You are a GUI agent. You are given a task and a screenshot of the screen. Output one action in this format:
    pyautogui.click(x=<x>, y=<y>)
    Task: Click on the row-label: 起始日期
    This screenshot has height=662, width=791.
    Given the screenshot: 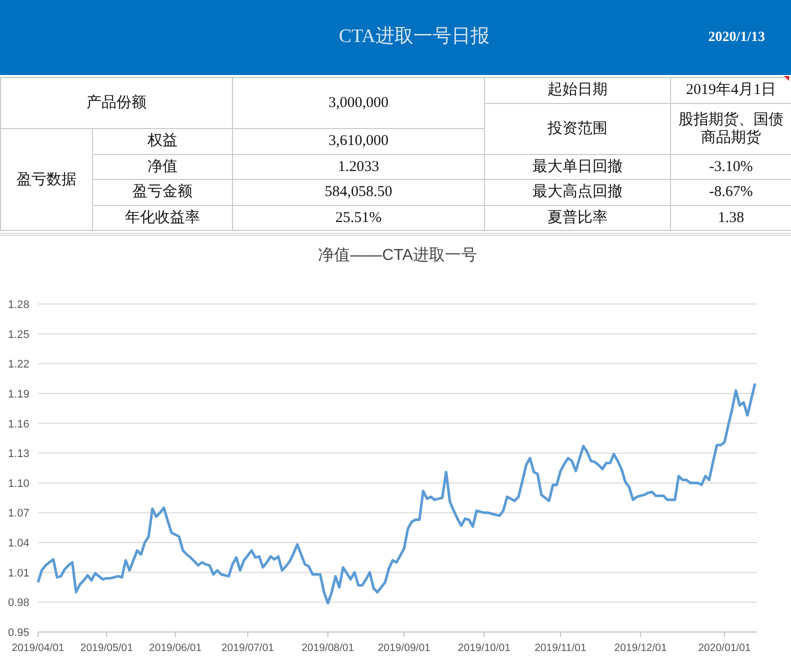 What is the action you would take?
    pyautogui.click(x=577, y=90)
    